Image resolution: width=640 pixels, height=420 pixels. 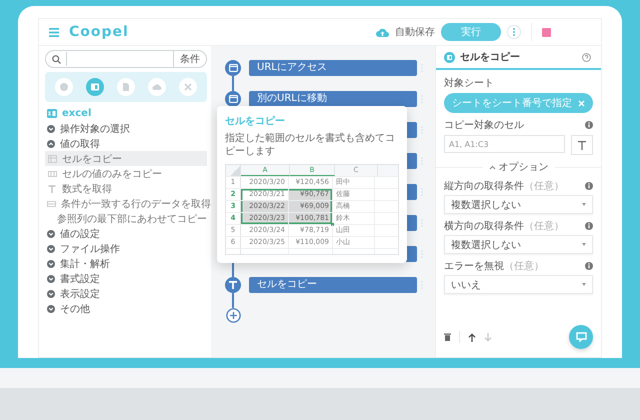 I want to click on user-avatar, so click(x=546, y=32).